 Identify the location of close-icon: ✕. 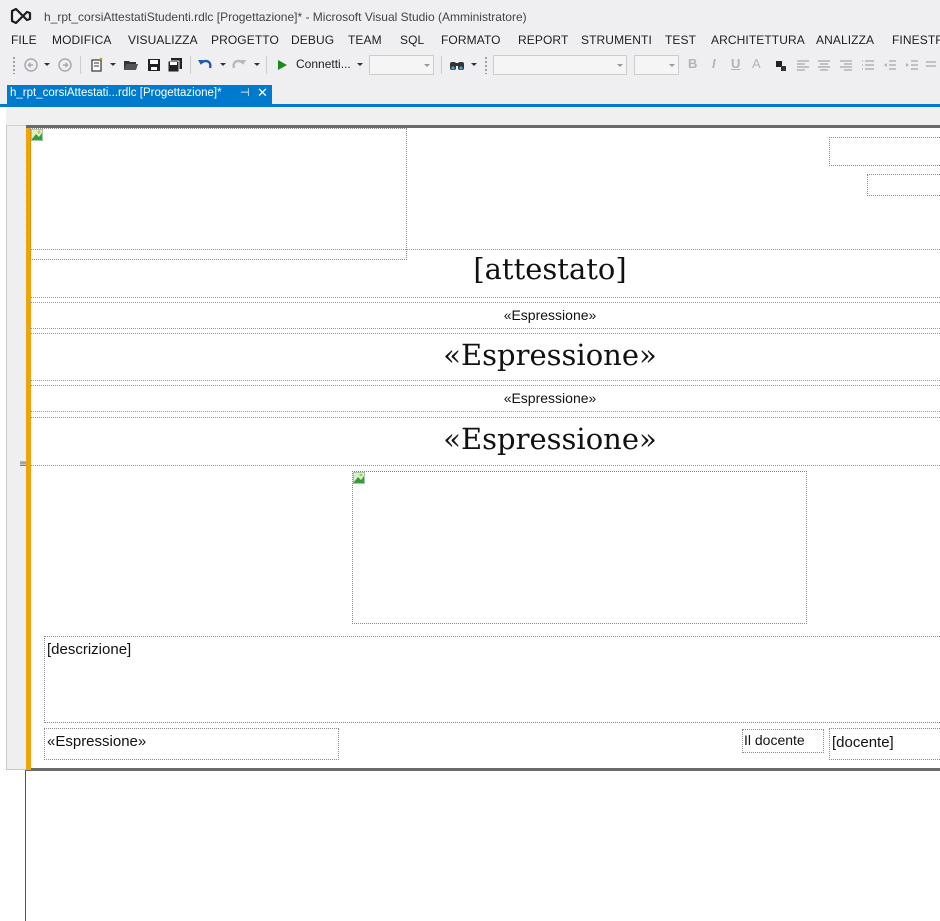
(262, 93).